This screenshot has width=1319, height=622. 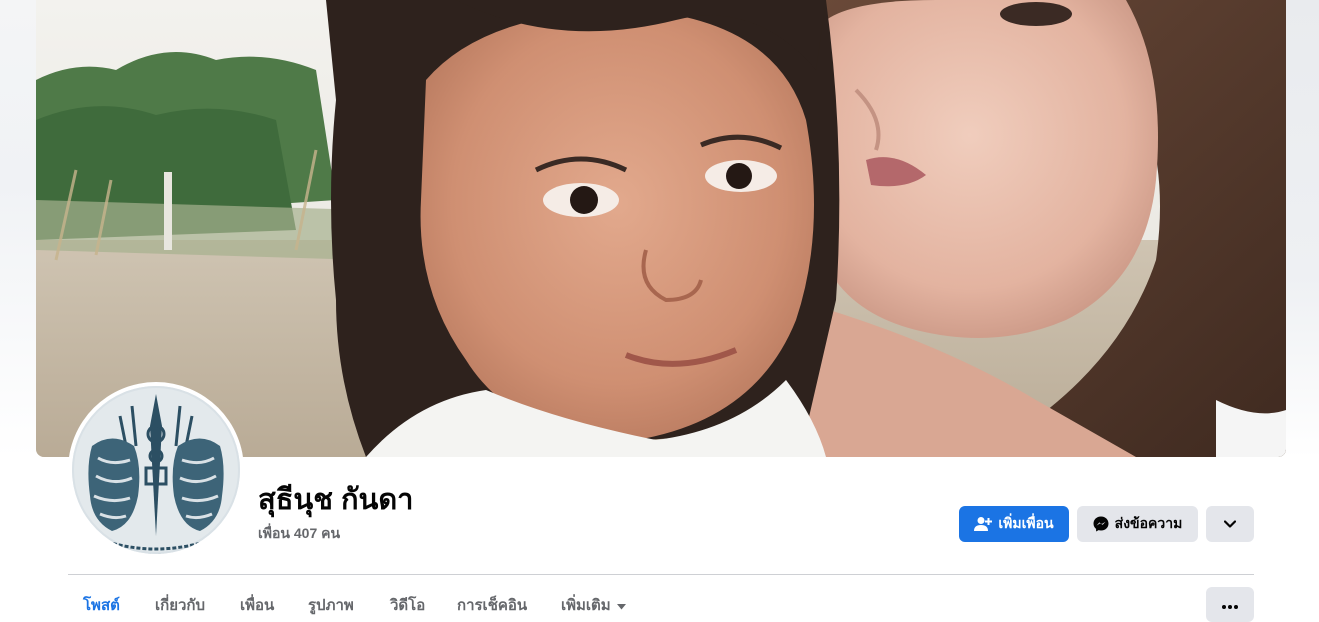 I want to click on message-button: ส่งข้อความ, so click(x=1137, y=524).